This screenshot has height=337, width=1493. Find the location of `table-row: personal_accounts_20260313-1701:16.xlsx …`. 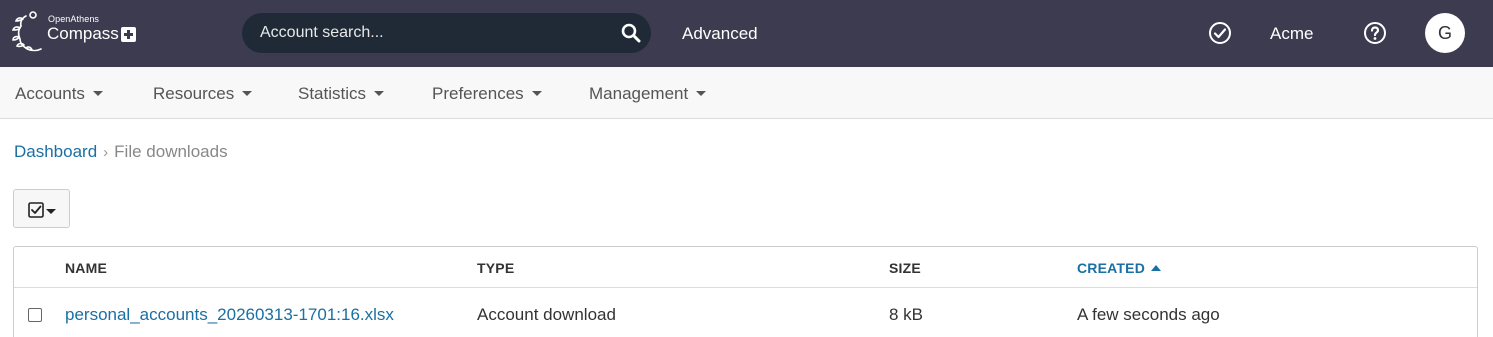

table-row: personal_accounts_20260313-1701:16.xlsx … is located at coordinates (745, 313).